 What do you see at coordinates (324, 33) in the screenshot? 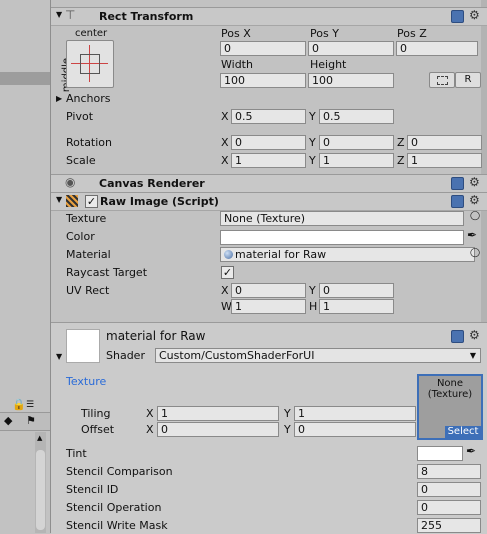
I see `pos-y-label: Pos Y` at bounding box center [324, 33].